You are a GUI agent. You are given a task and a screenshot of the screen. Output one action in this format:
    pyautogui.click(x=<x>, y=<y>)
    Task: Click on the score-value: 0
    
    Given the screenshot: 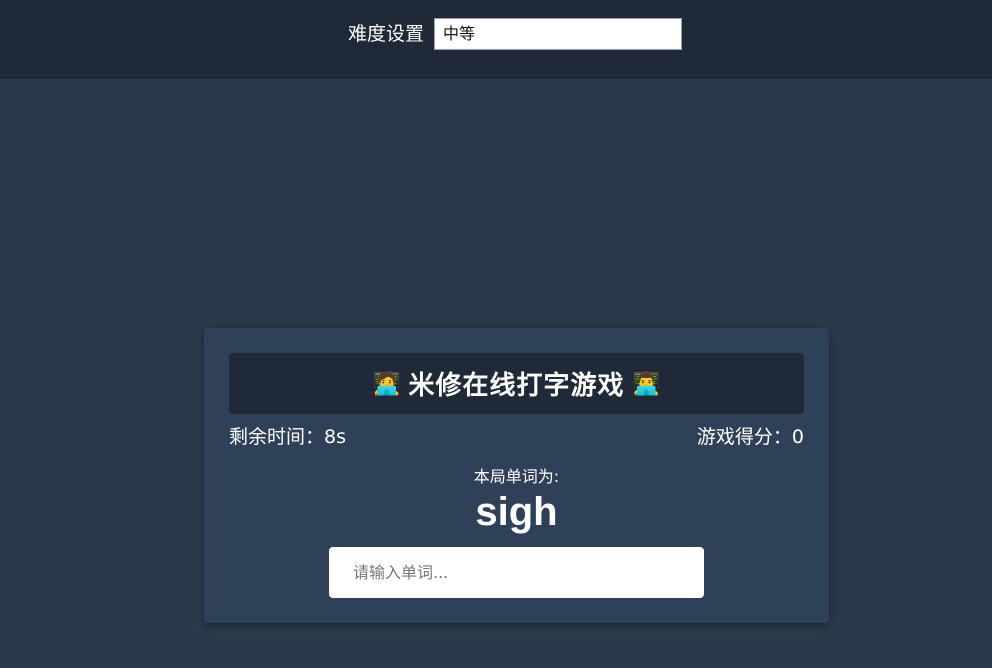 What is the action you would take?
    pyautogui.click(x=797, y=437)
    